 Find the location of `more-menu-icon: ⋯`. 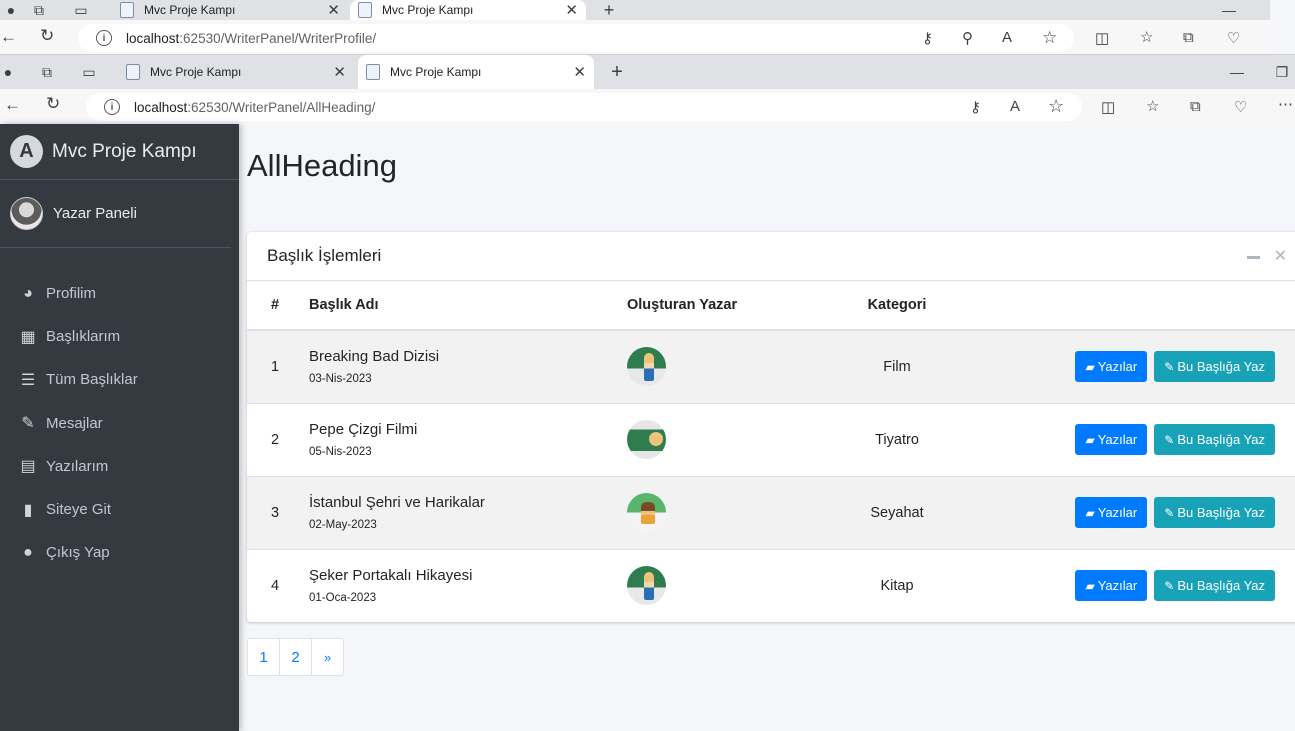

more-menu-icon: ⋯ is located at coordinates (1285, 104).